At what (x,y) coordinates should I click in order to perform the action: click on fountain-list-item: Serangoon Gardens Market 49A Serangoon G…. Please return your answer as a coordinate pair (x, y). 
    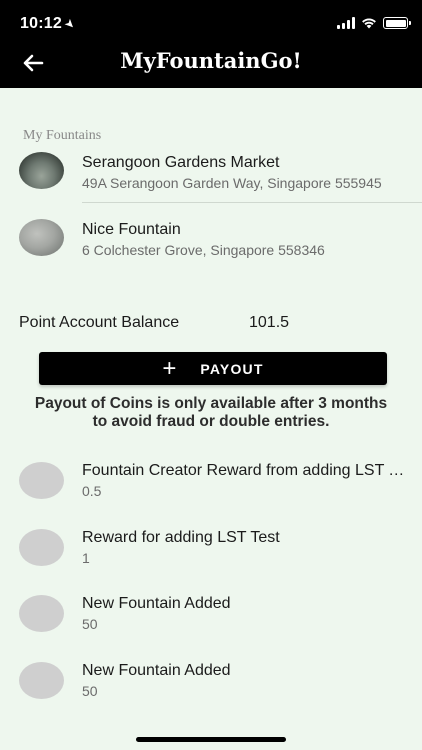
    Looking at the image, I should click on (220, 177).